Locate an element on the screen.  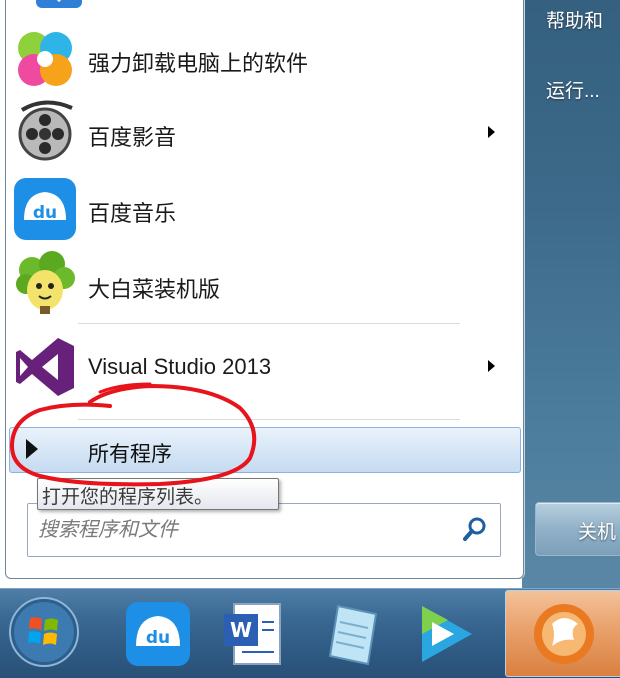
tooltip-text: 打开您的程序列表。 is located at coordinates (128, 497).